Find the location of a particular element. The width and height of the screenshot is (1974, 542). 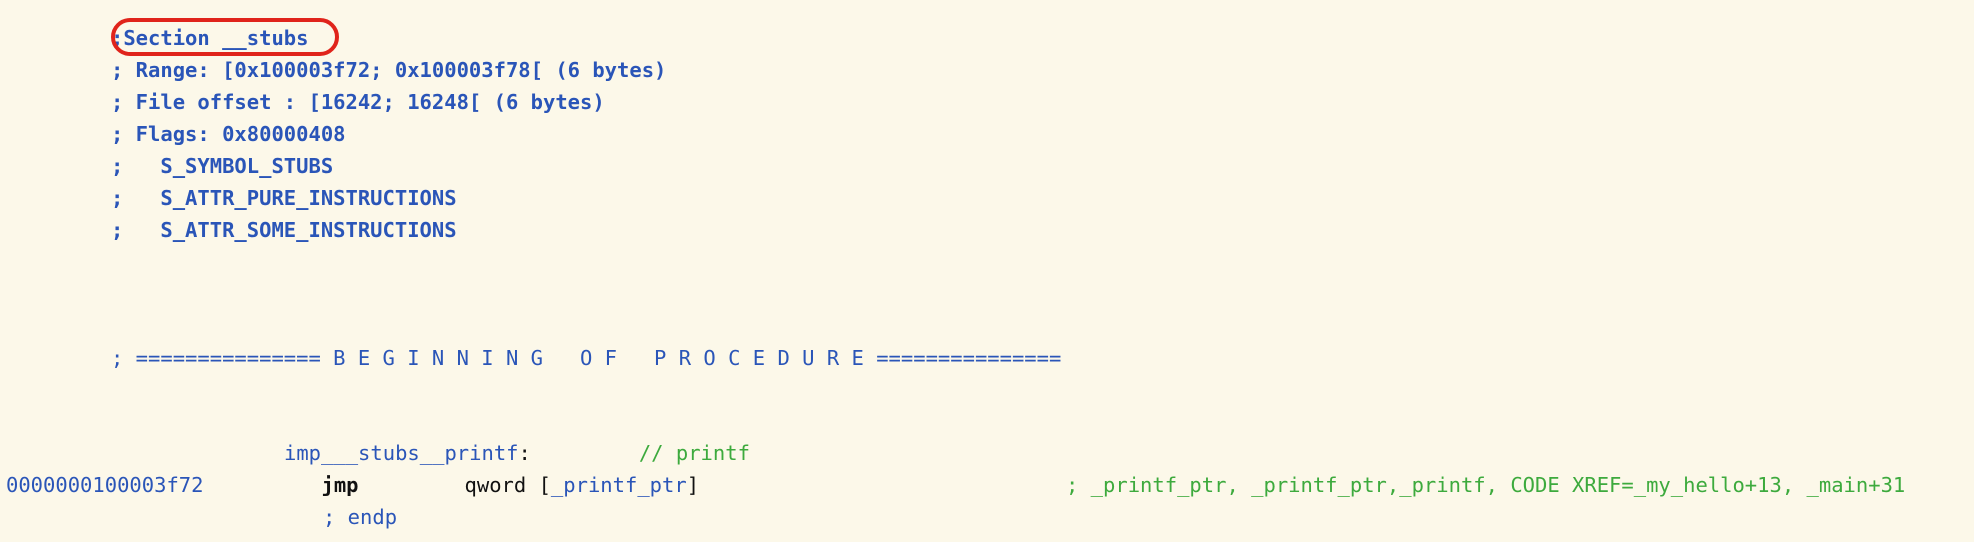

procedure-end: ; endp is located at coordinates (360, 517).